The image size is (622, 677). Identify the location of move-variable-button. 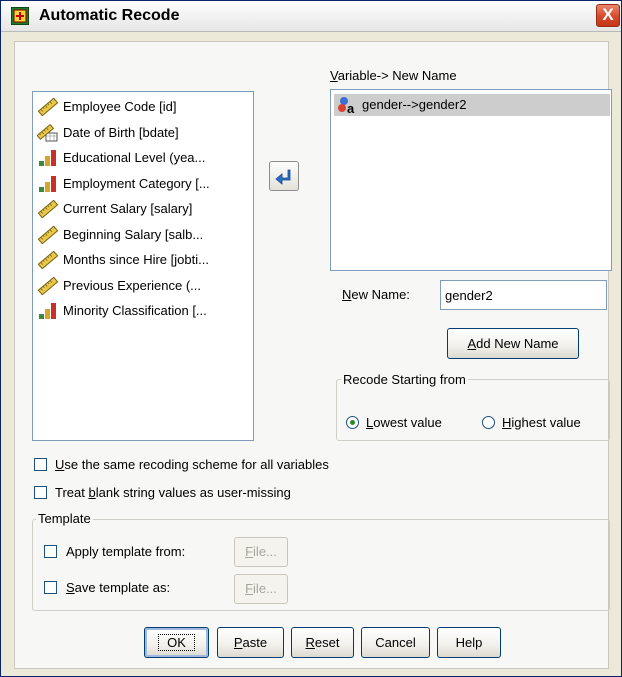
(284, 176).